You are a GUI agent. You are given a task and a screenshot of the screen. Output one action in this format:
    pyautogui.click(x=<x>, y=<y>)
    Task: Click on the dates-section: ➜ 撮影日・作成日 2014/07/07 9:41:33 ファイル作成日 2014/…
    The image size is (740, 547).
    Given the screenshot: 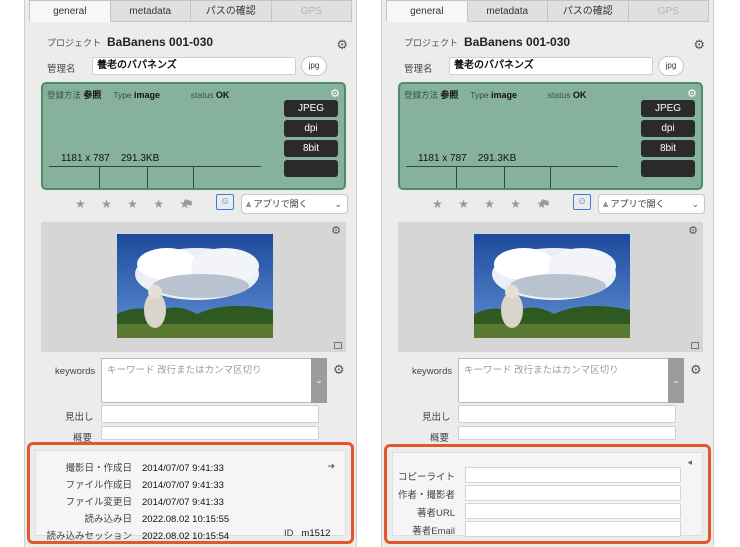 What is the action you would take?
    pyautogui.click(x=190, y=493)
    